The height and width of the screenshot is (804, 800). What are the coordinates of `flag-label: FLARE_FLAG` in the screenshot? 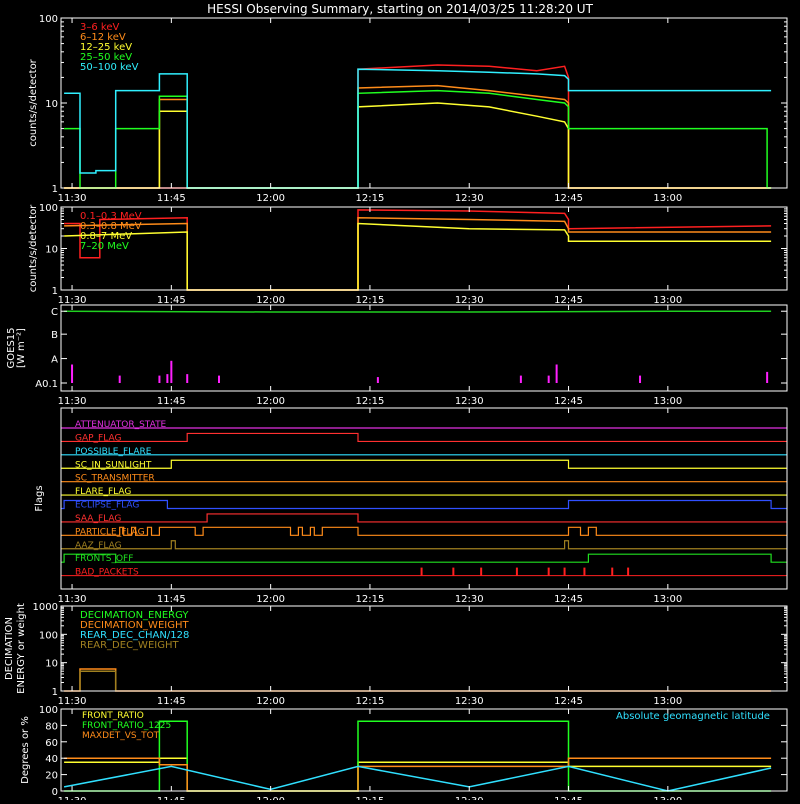 It's located at (103, 492).